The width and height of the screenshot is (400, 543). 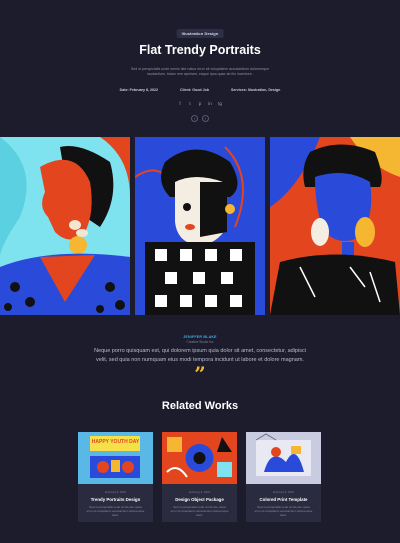 I want to click on quote-role: Creative Studio Inc, so click(x=200, y=342).